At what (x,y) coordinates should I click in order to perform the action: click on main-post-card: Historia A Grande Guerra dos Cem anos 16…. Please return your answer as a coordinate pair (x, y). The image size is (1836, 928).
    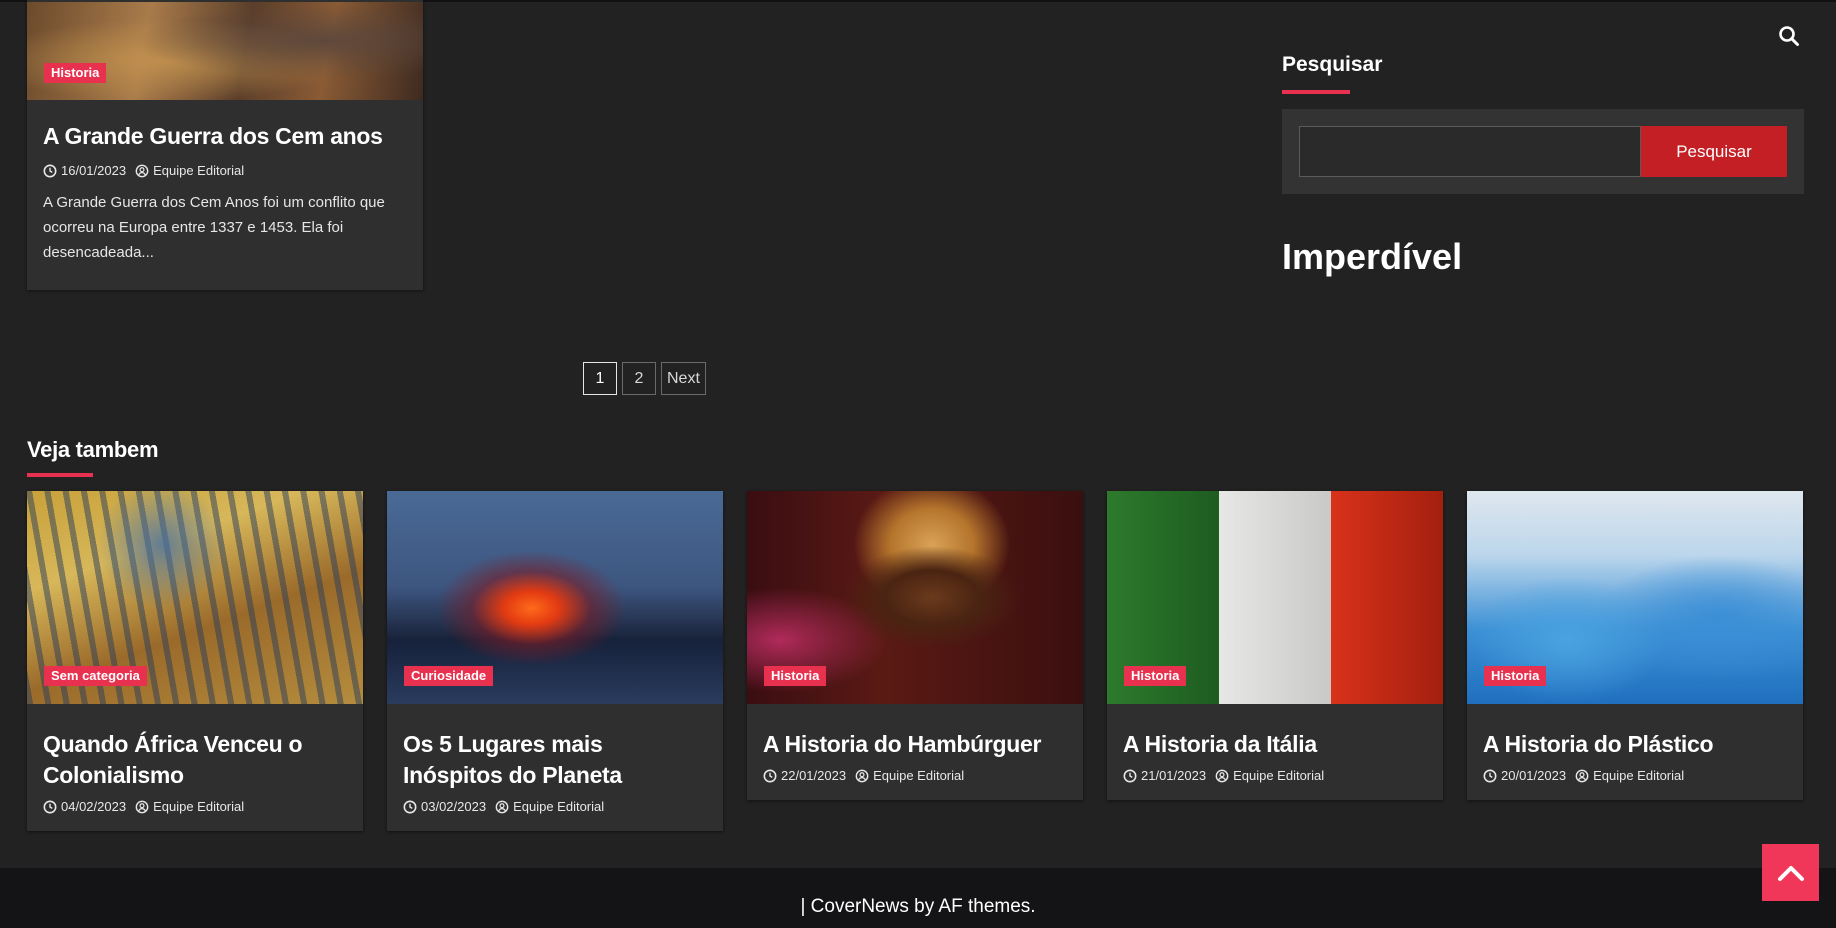
    Looking at the image, I should click on (225, 145).